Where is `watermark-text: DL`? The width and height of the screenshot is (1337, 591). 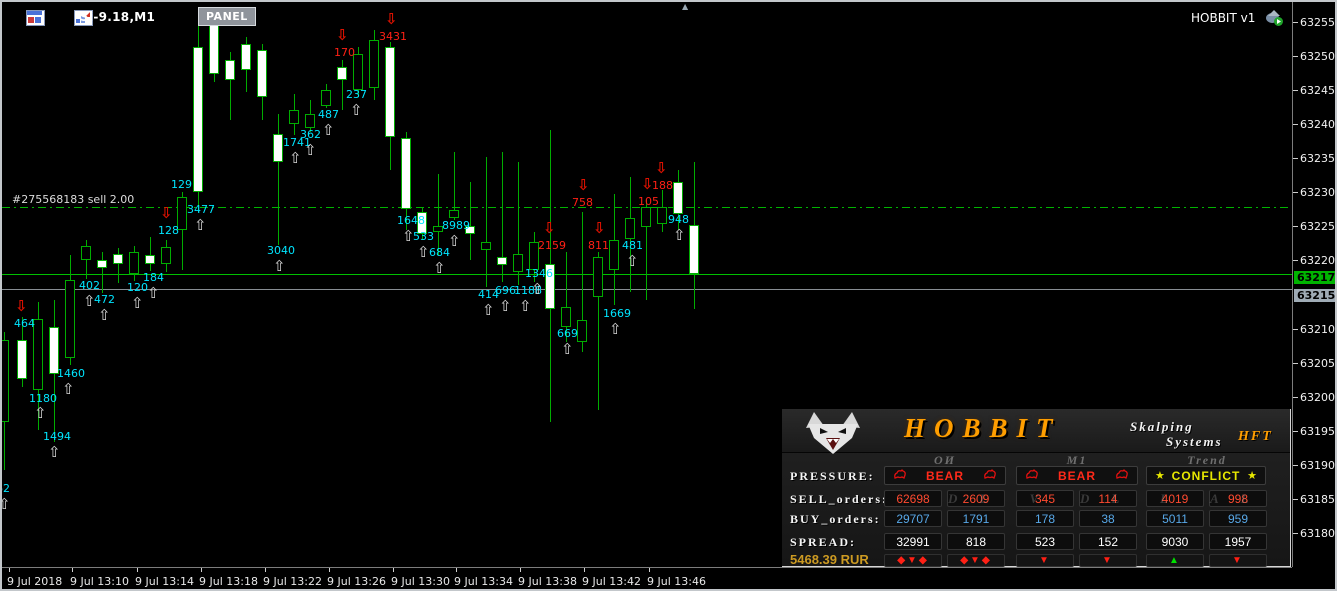
watermark-text: DL is located at coordinates (1111, 498).